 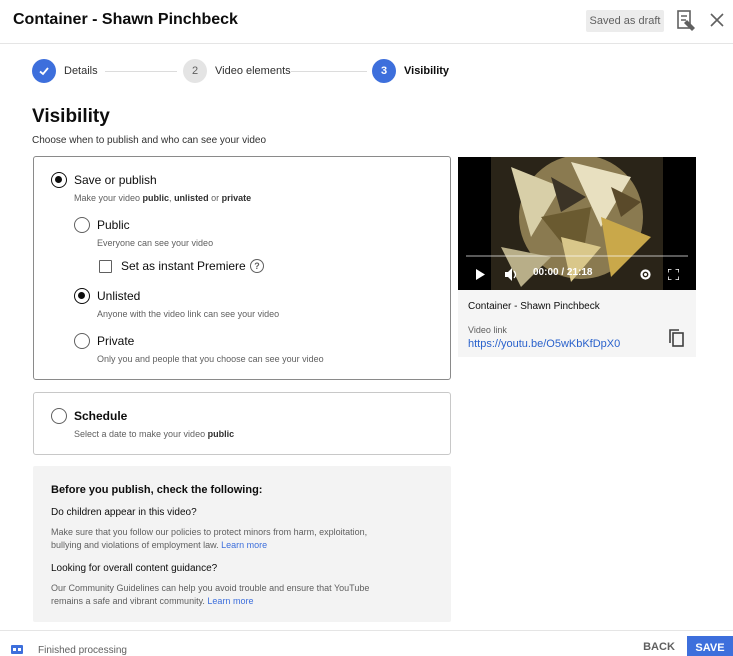 I want to click on video-title: Container - Shawn Pinchbeck, so click(x=534, y=306).